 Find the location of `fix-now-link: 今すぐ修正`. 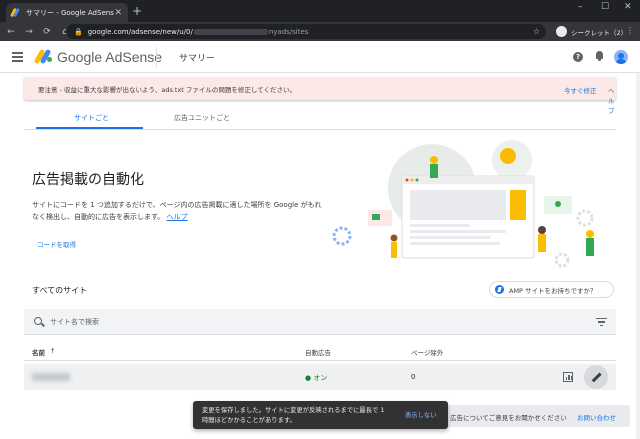

fix-now-link: 今すぐ修正 is located at coordinates (580, 90).